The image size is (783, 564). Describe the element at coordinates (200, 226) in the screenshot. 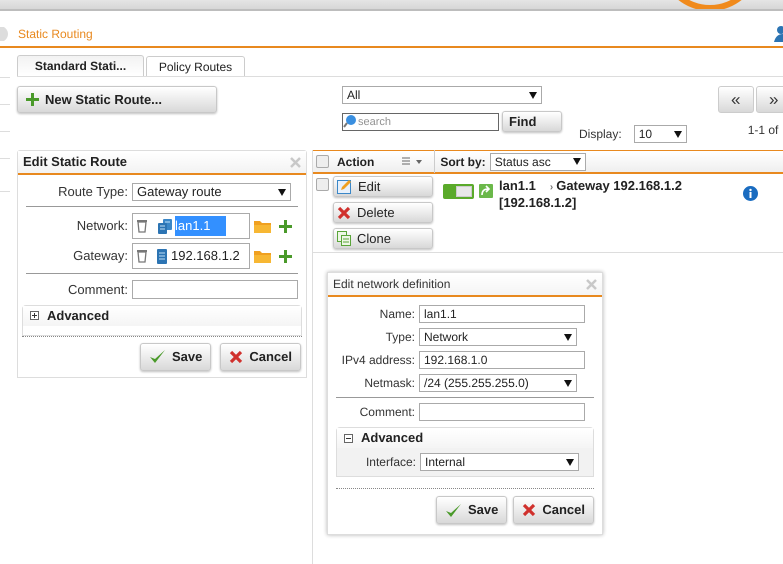

I see `object-value: lan1.1` at that location.